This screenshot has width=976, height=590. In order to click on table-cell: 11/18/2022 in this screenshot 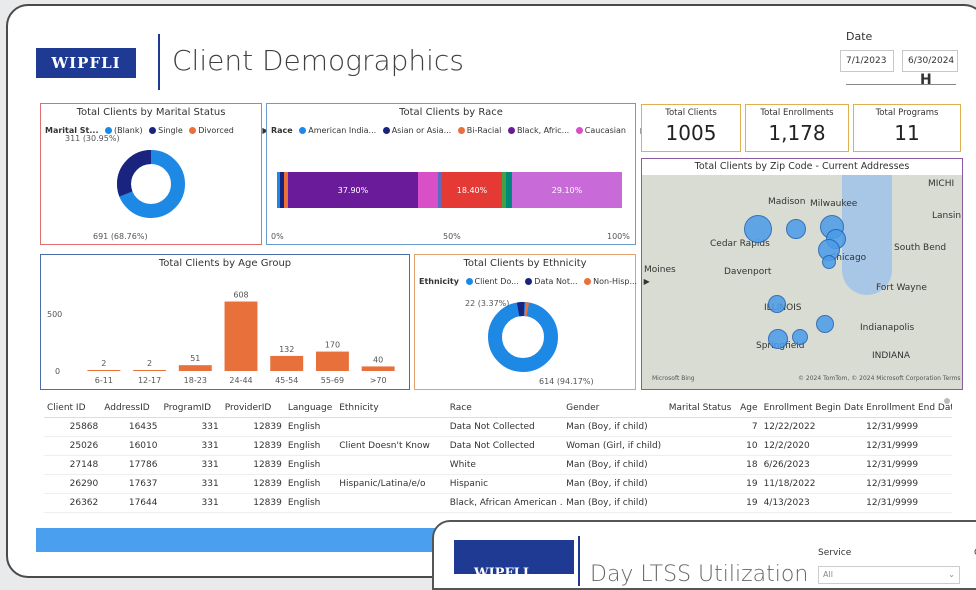, I will do `click(789, 484)`.